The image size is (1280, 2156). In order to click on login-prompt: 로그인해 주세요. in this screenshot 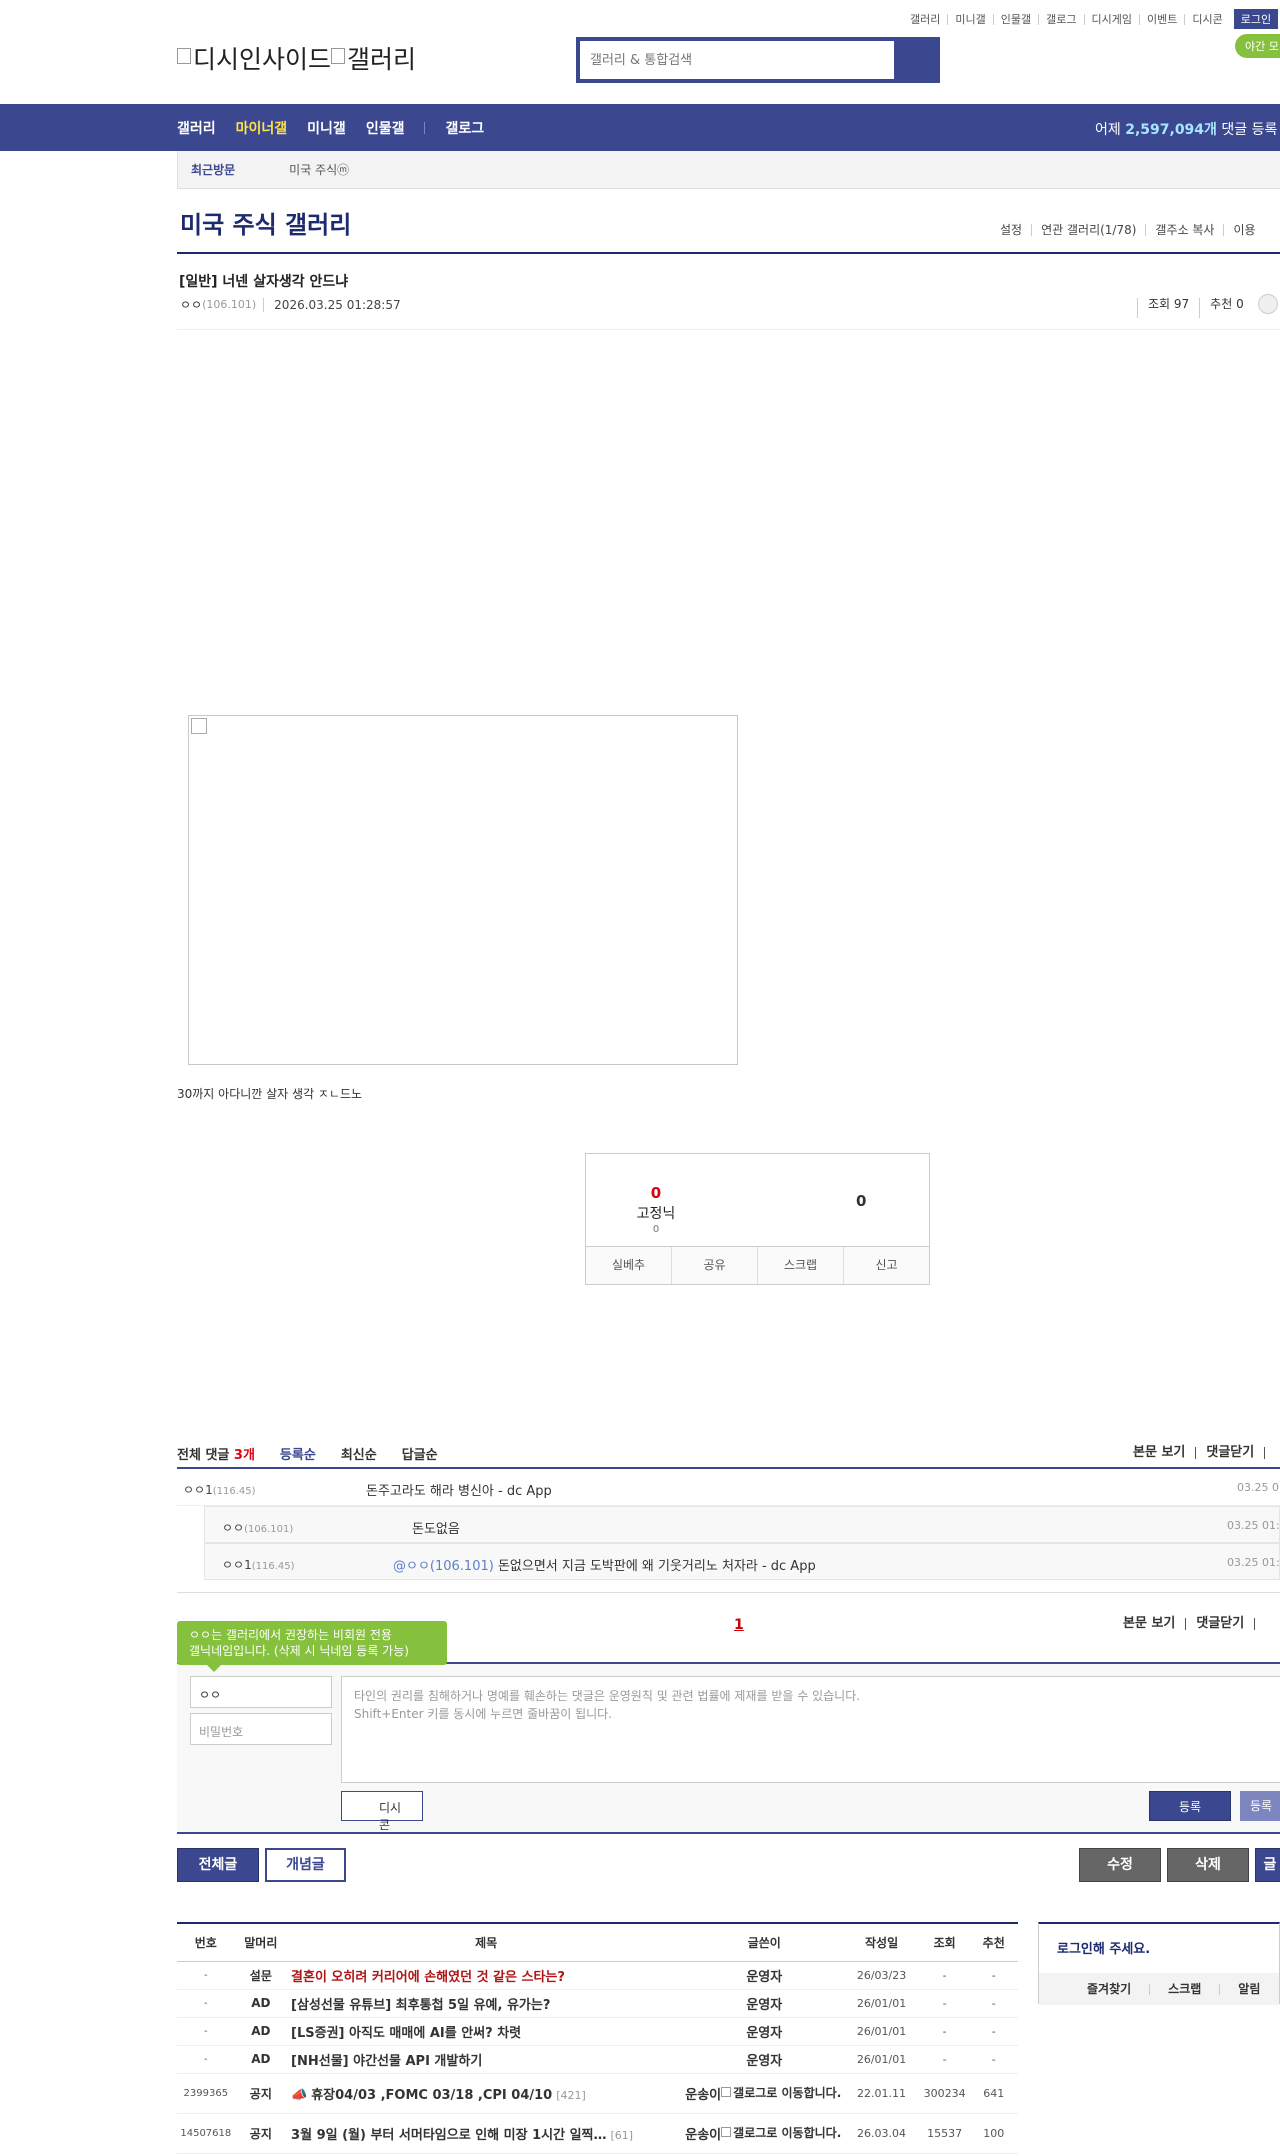, I will do `click(1103, 1947)`.